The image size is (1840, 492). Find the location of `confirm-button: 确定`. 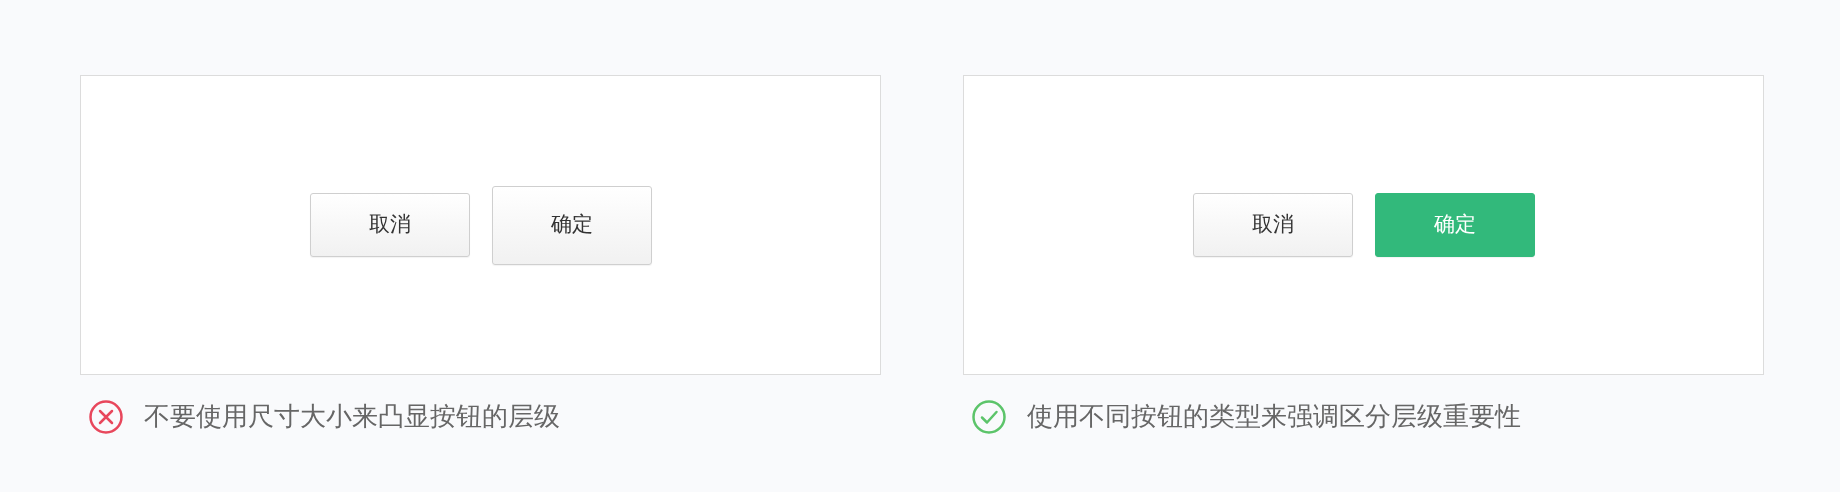

confirm-button: 确定 is located at coordinates (571, 225).